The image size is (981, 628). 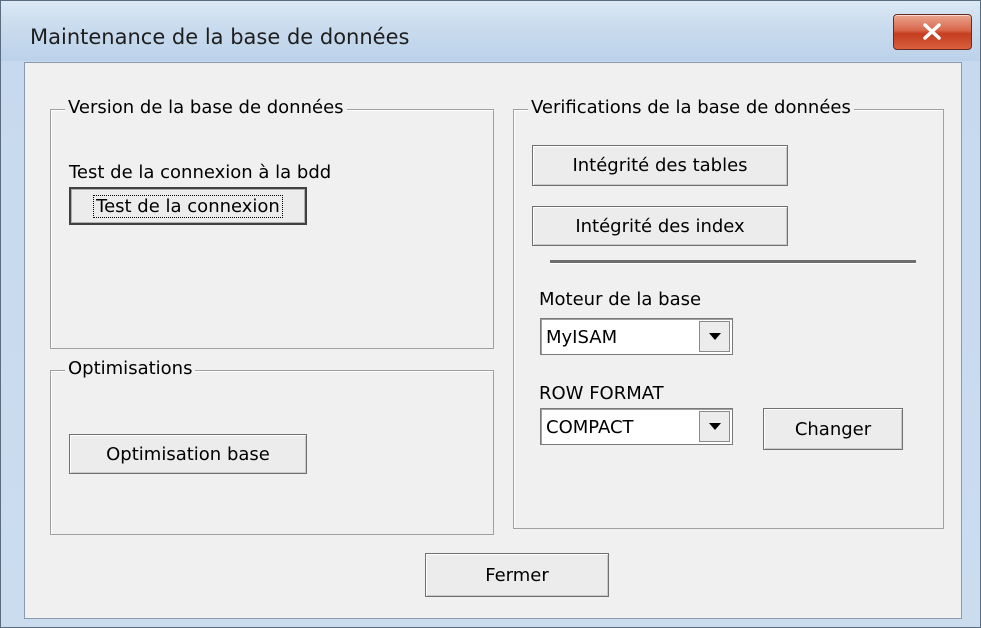 I want to click on window-title: Maintenance de la base de données, so click(x=220, y=37).